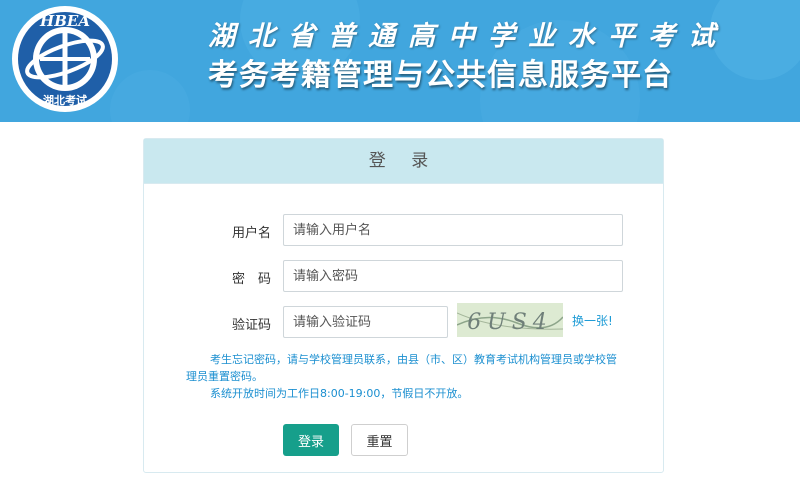 The image size is (800, 478). Describe the element at coordinates (251, 325) in the screenshot. I see `captcha-label: 验证码` at that location.